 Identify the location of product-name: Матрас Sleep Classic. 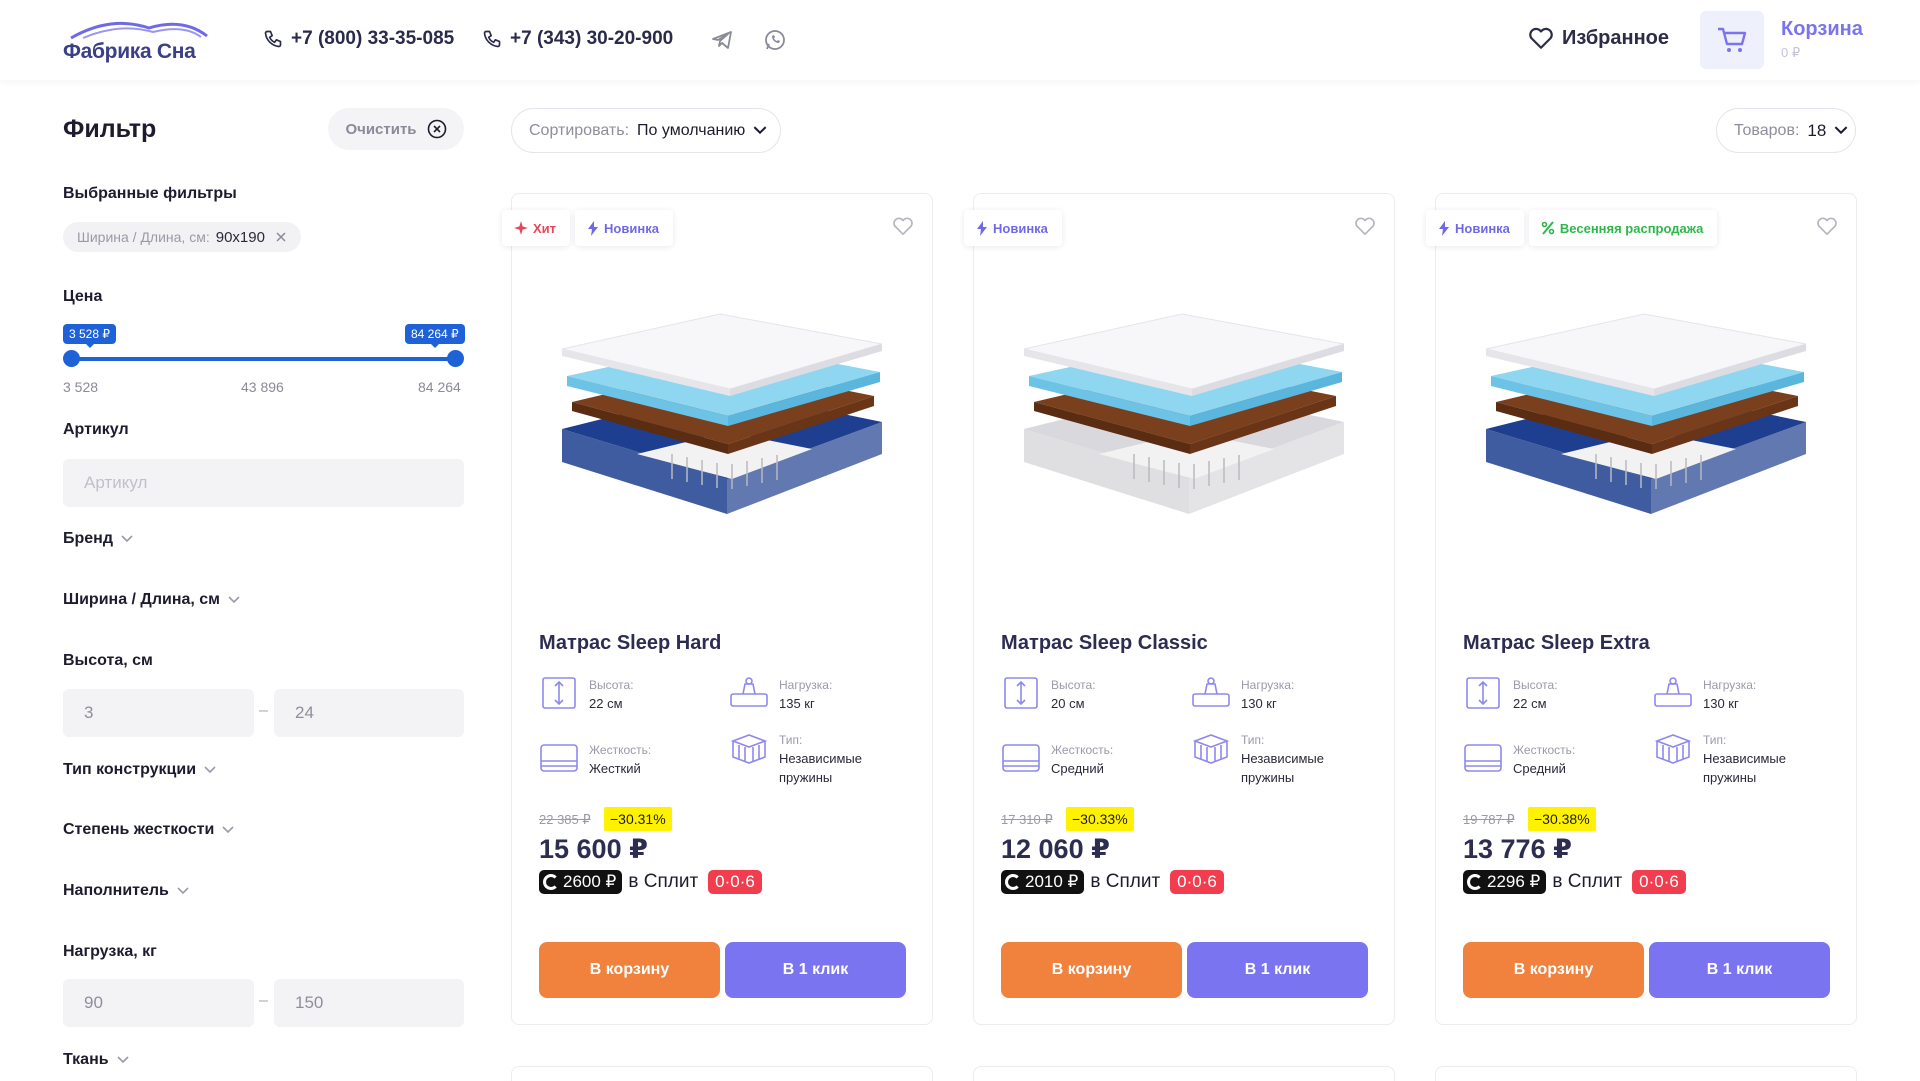
(1104, 643).